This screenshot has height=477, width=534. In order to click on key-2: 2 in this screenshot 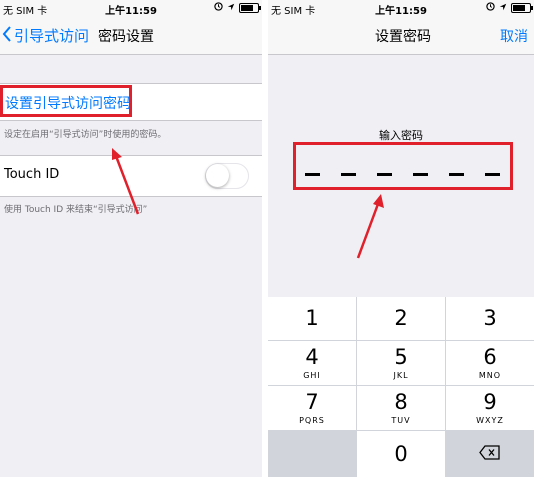, I will do `click(401, 318)`.